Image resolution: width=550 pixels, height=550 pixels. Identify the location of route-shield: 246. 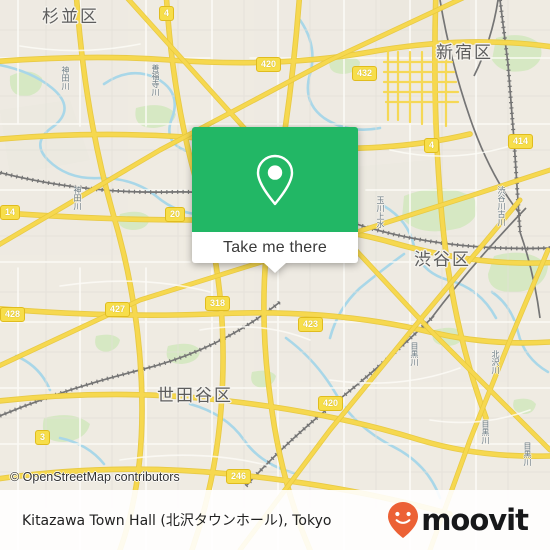
(239, 476).